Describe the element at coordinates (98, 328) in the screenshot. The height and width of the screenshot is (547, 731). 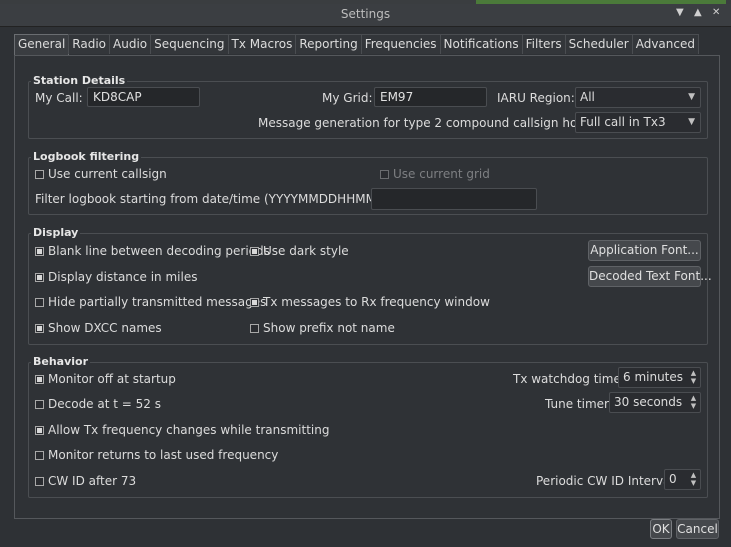
I see `show-dxcc-checkbox: Show DXCC names` at that location.